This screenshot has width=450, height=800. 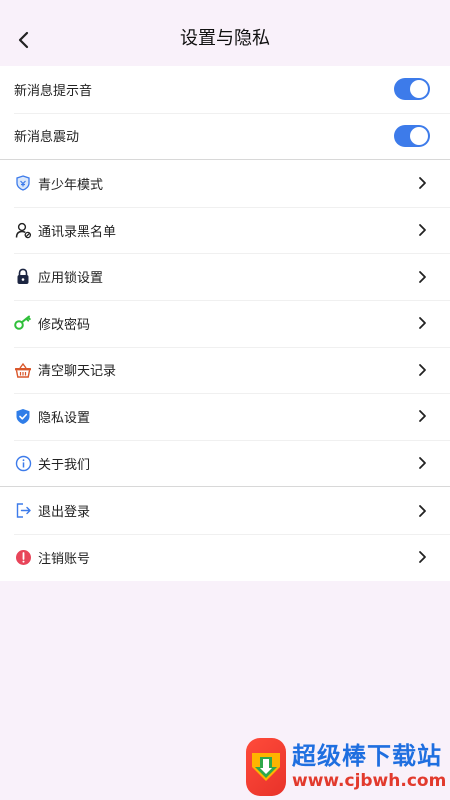 I want to click on app-lock-label: 应用锁设置, so click(x=71, y=279).